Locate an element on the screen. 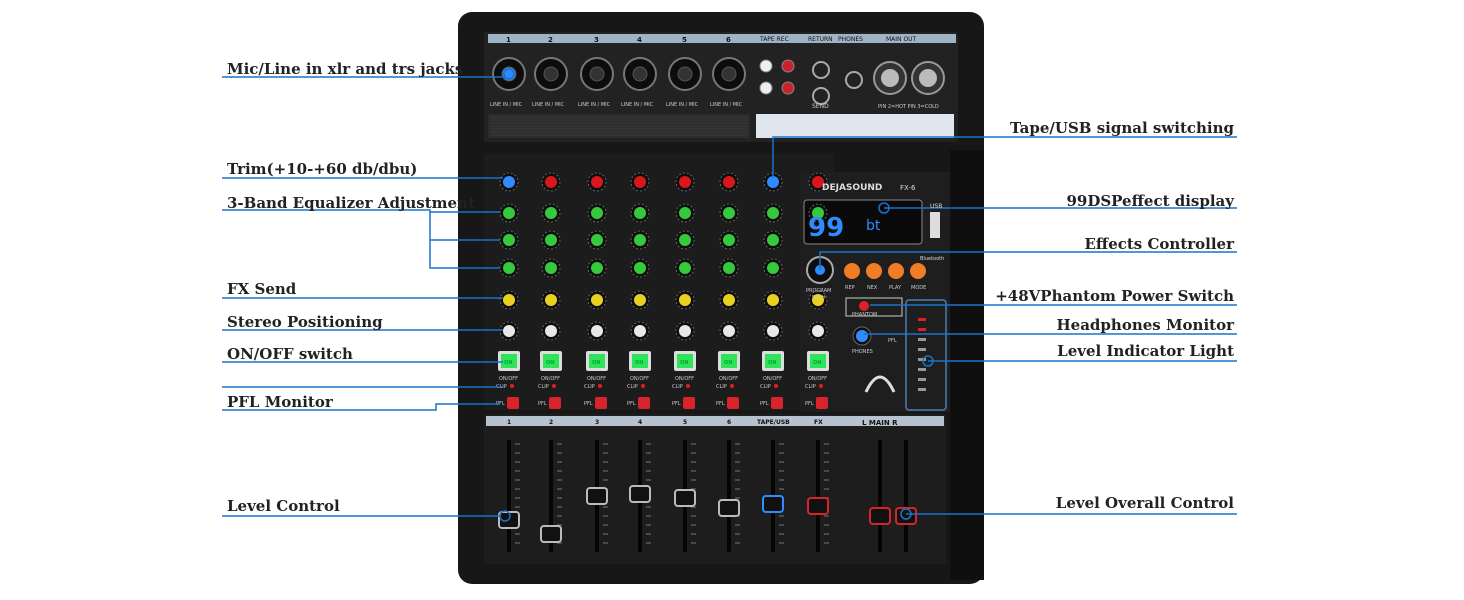 Image resolution: width=1464 pixels, height=600 pixels. input-label: LINE IN / MIC is located at coordinates (637, 105).